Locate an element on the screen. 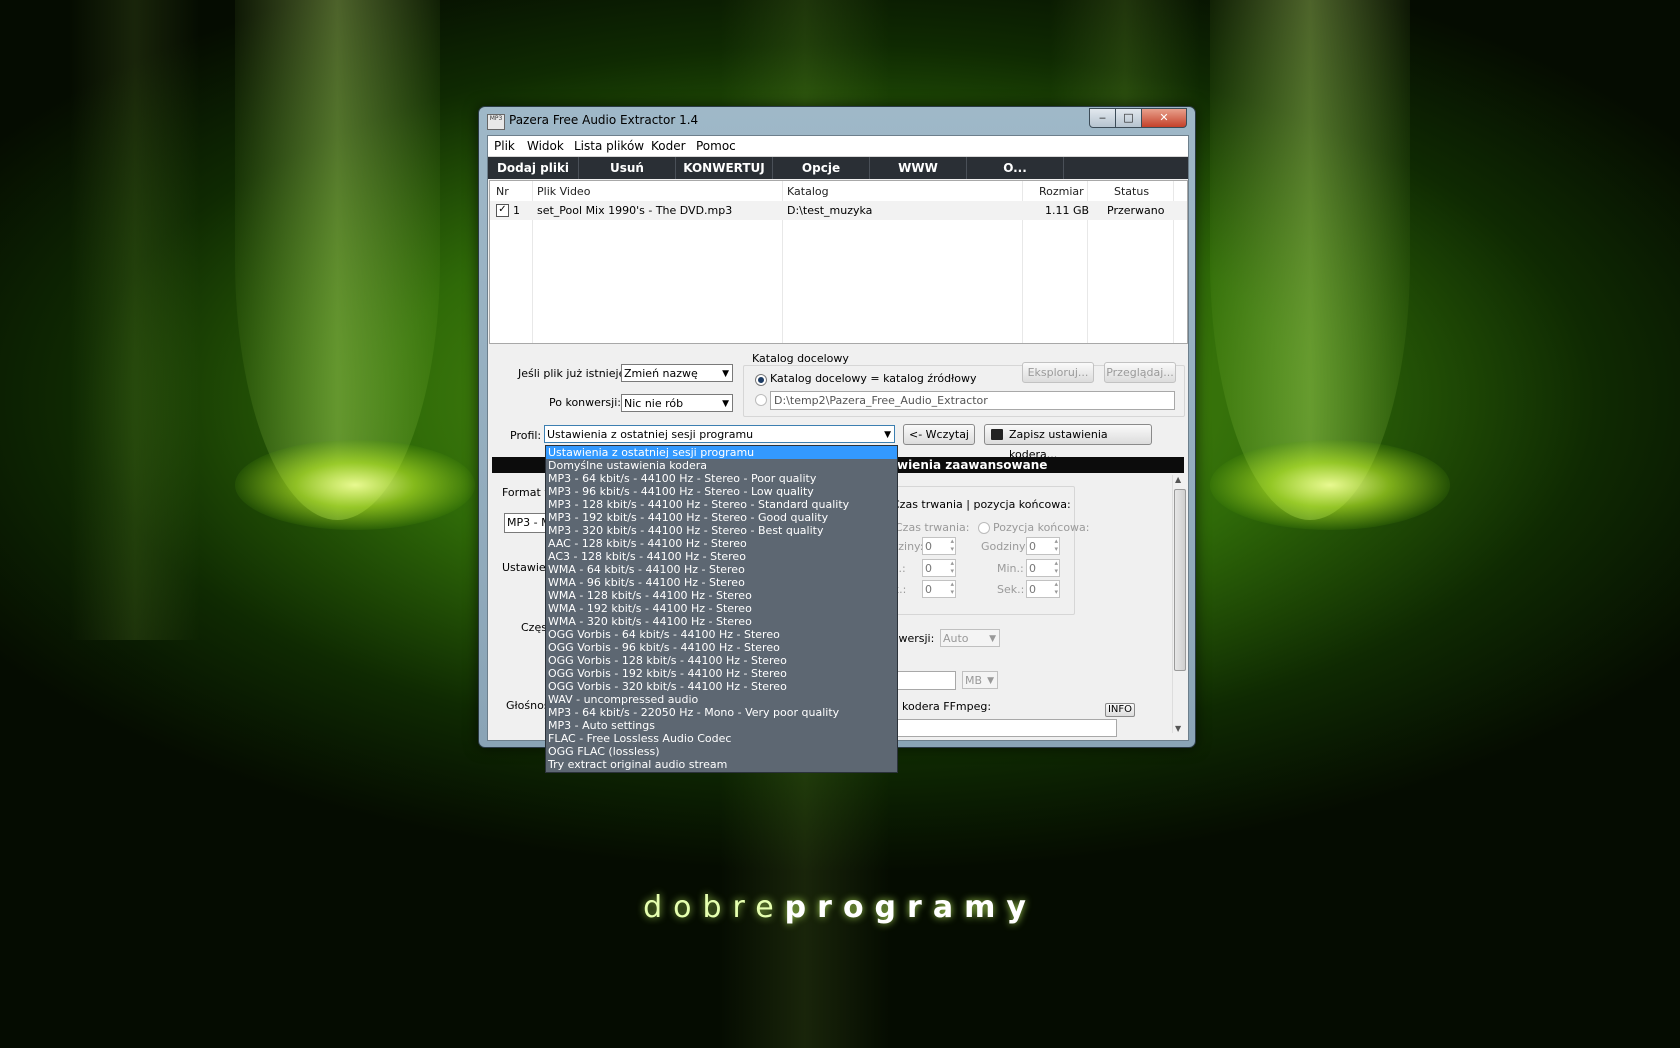  scroll-up-icon: ▲ is located at coordinates (1178, 479).